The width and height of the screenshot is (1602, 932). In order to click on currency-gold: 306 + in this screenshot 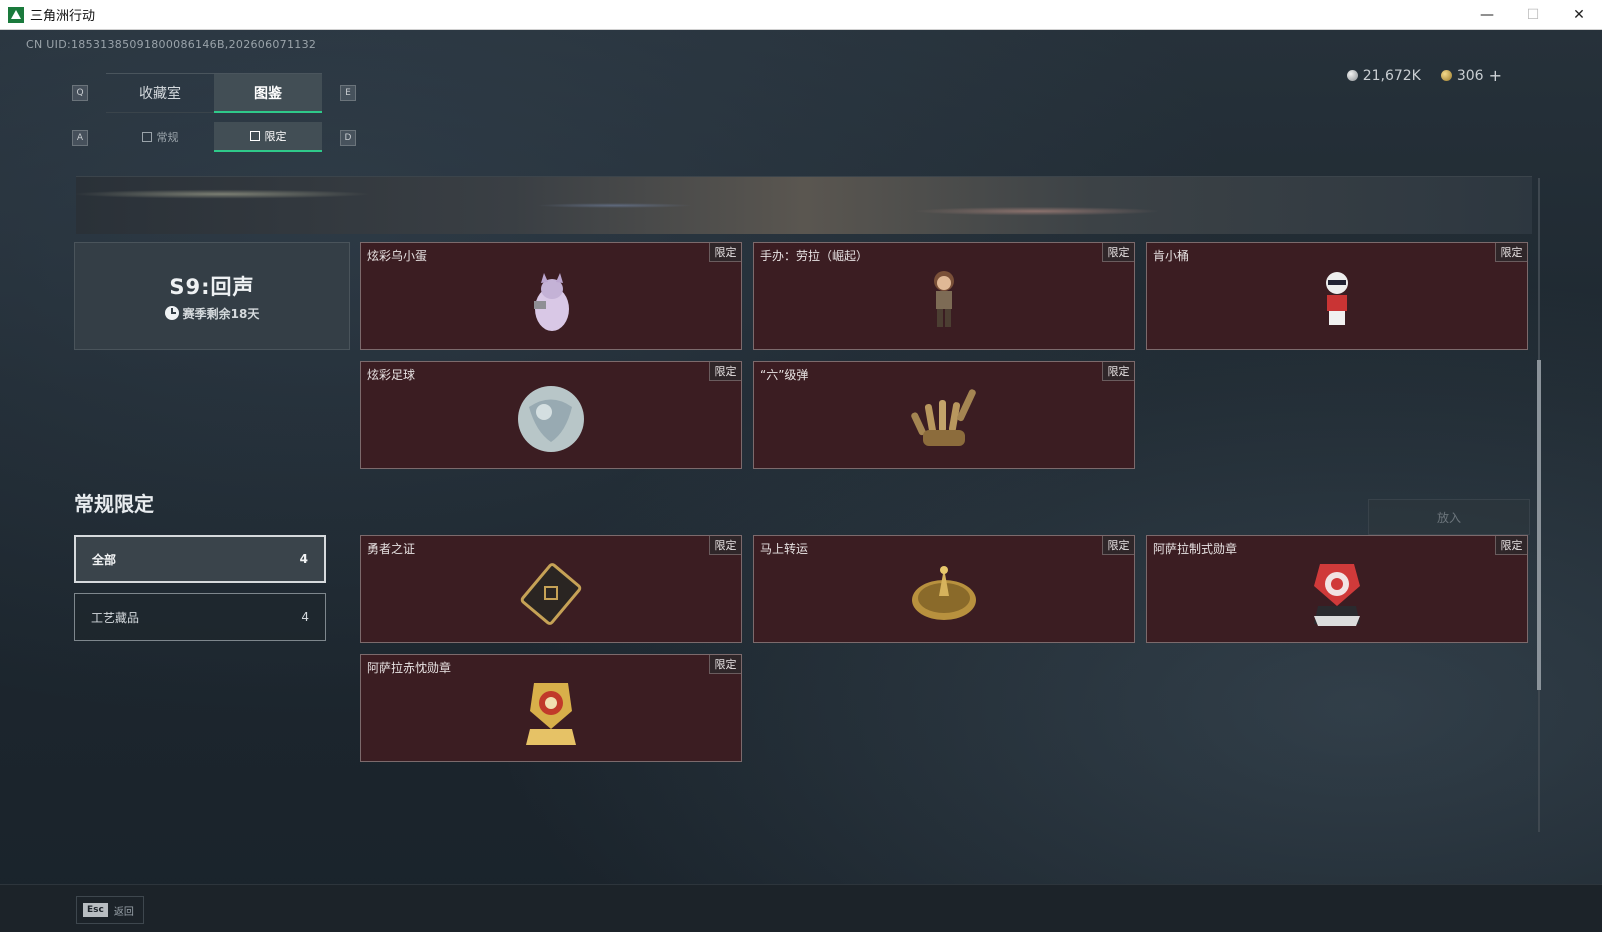, I will do `click(1471, 75)`.